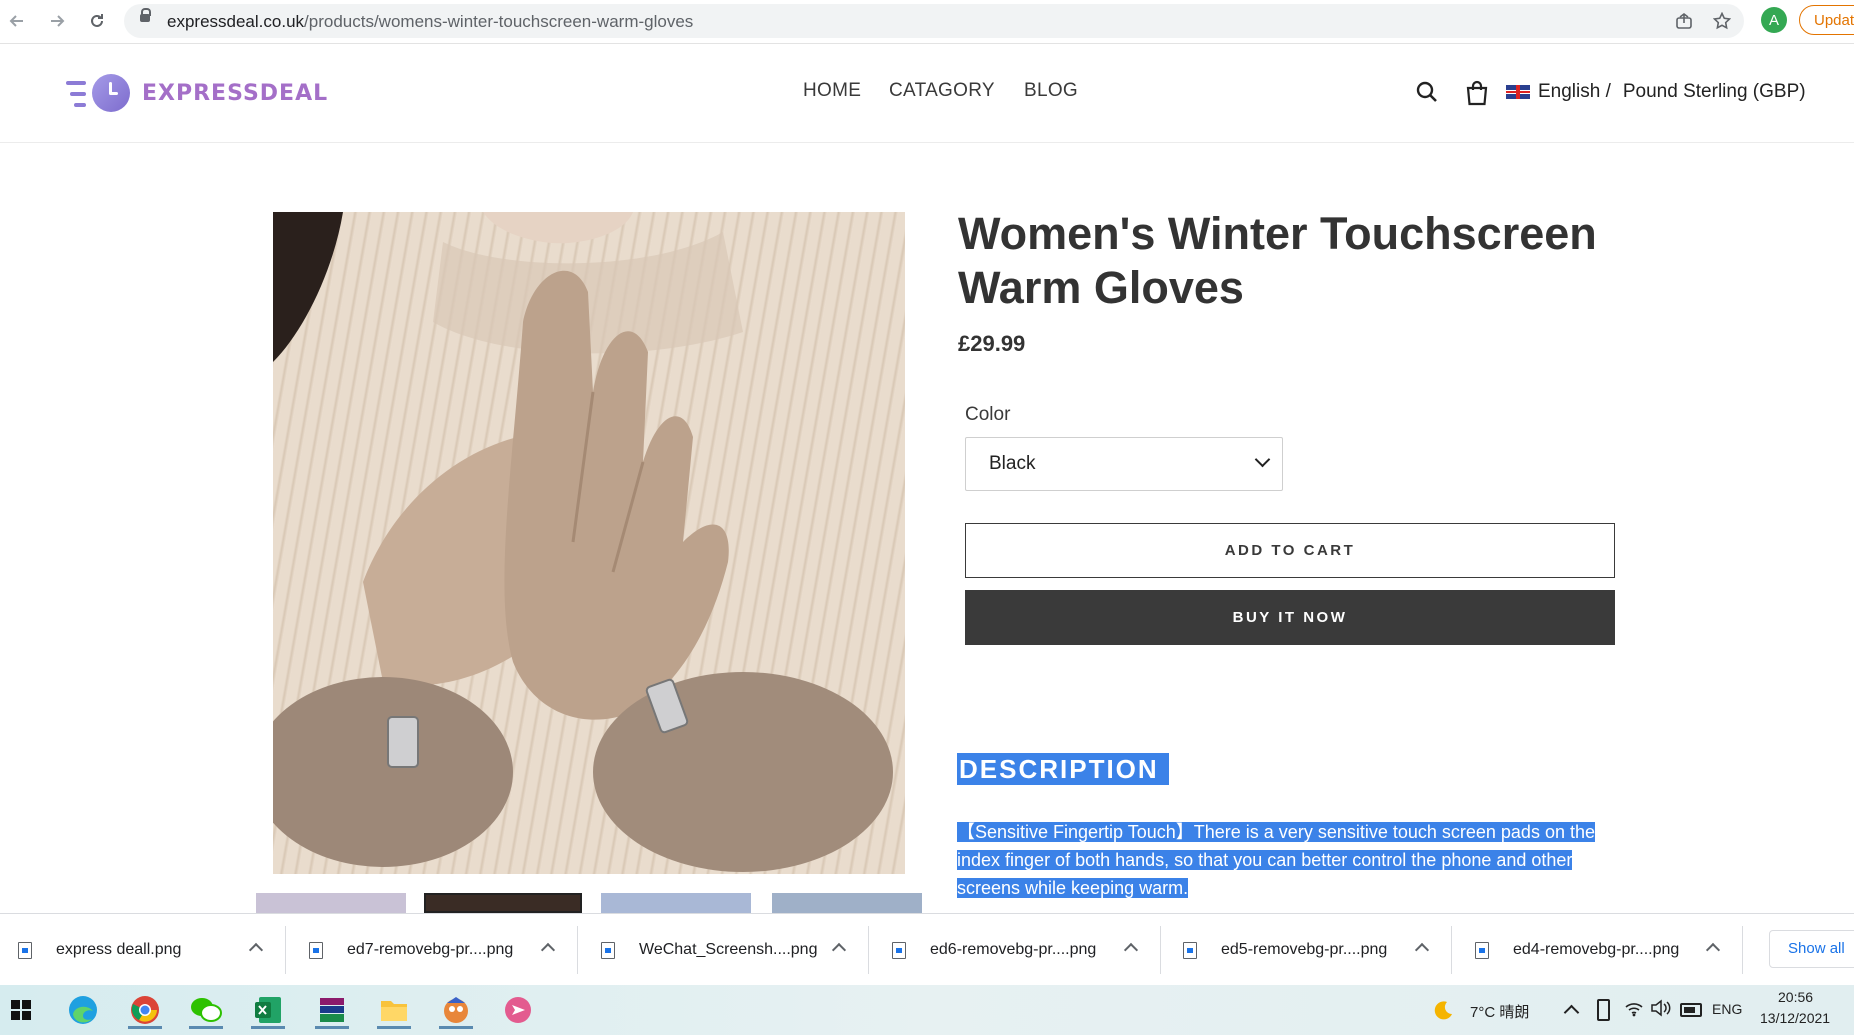 Image resolution: width=1854 pixels, height=1035 pixels. I want to click on nav-blog: BLOG, so click(1051, 91).